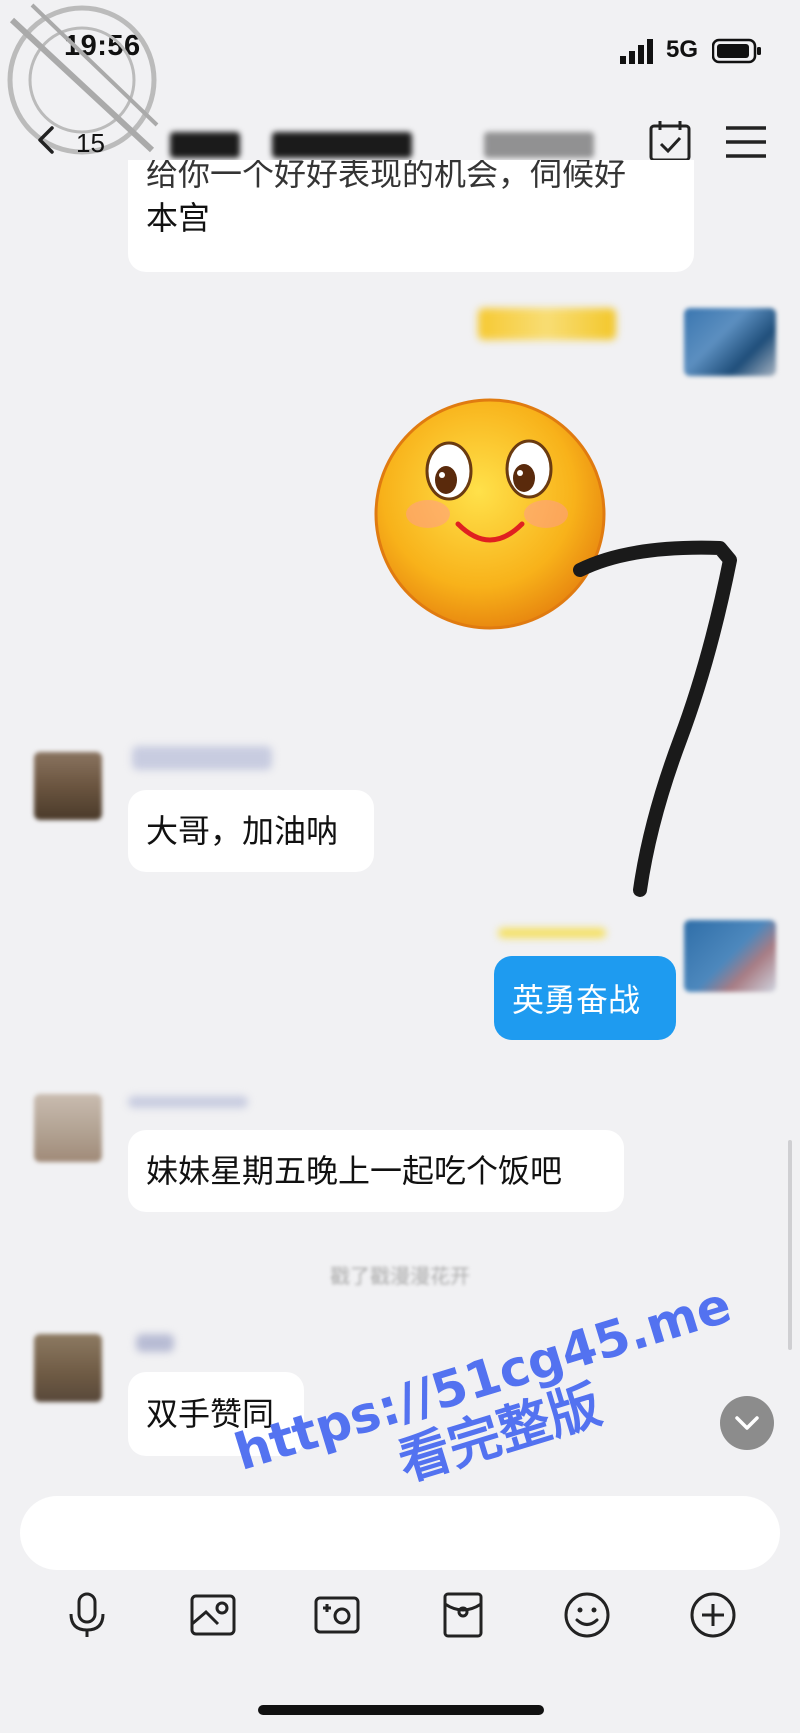  Describe the element at coordinates (736, 51) in the screenshot. I see `battery-icon` at that location.